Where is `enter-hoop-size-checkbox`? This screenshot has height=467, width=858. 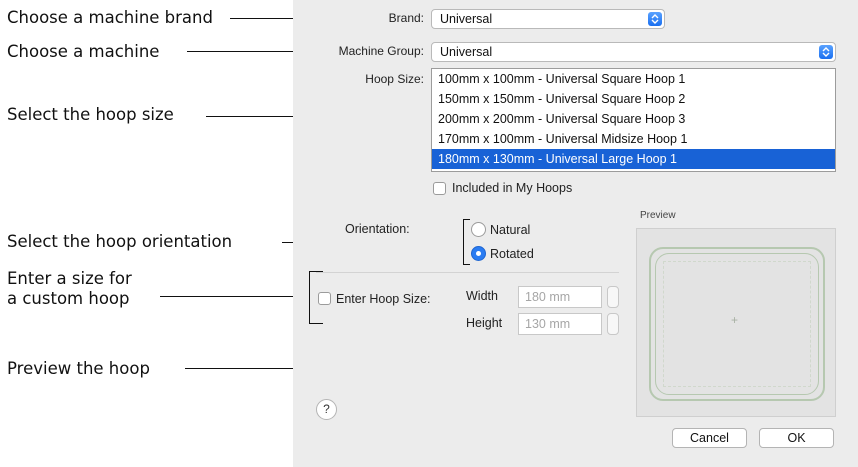 enter-hoop-size-checkbox is located at coordinates (324, 298).